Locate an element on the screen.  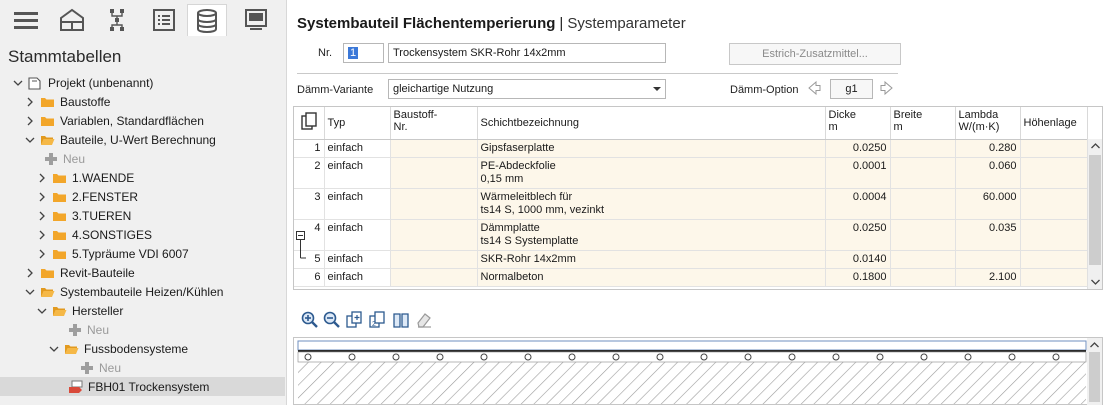
database-icon is located at coordinates (207, 20).